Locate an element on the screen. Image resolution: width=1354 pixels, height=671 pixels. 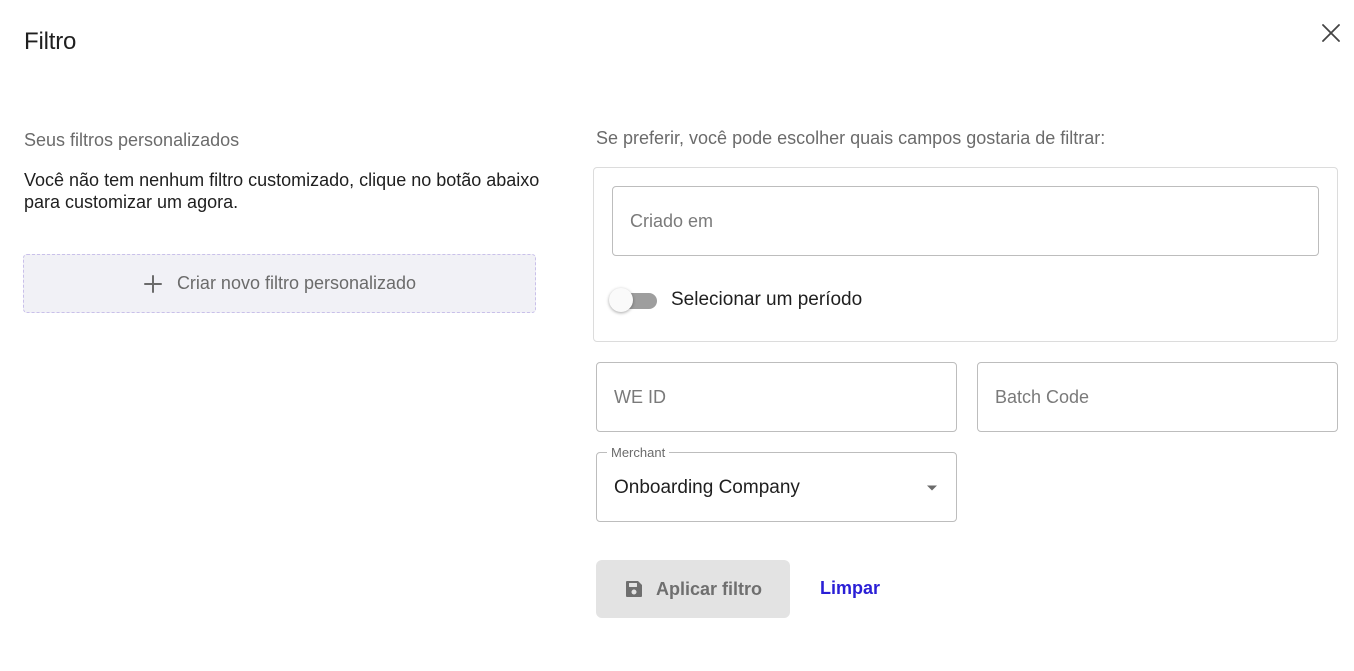
created-at-placeholder: Criado em is located at coordinates (672, 220).